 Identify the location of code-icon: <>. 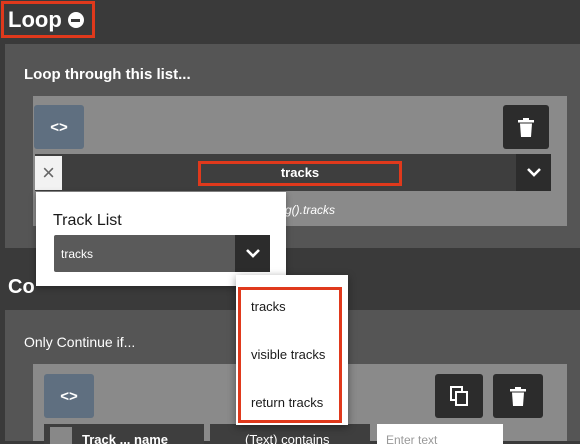
(59, 127).